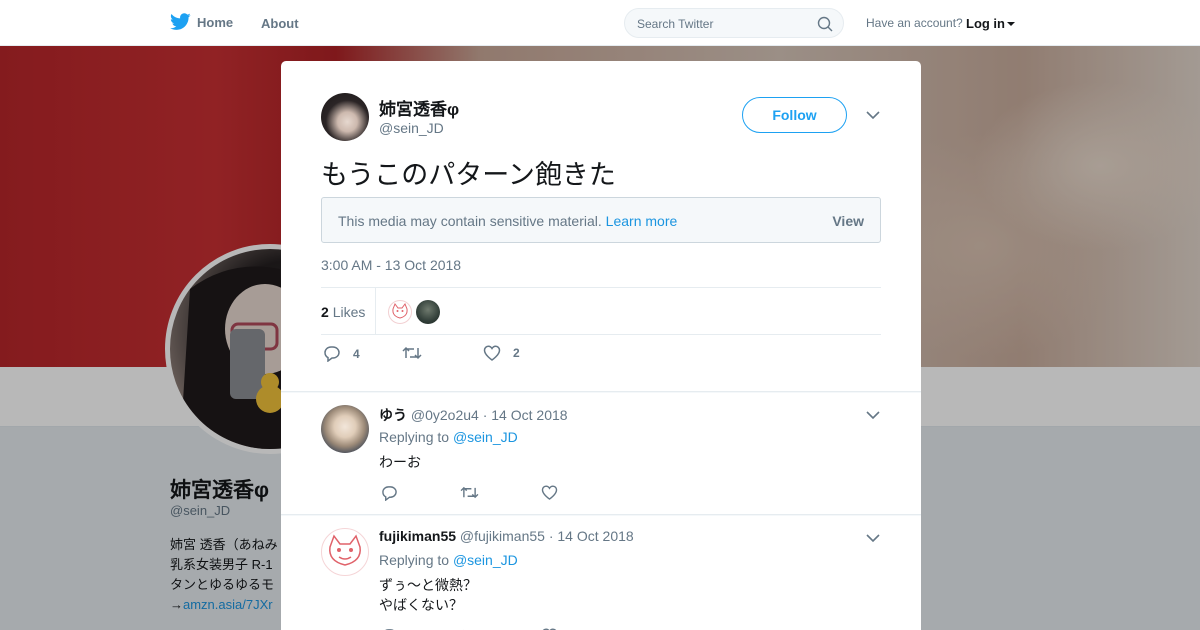 Image resolution: width=1200 pixels, height=630 pixels. What do you see at coordinates (393, 415) in the screenshot?
I see `reply-author-name: ゆう` at bounding box center [393, 415].